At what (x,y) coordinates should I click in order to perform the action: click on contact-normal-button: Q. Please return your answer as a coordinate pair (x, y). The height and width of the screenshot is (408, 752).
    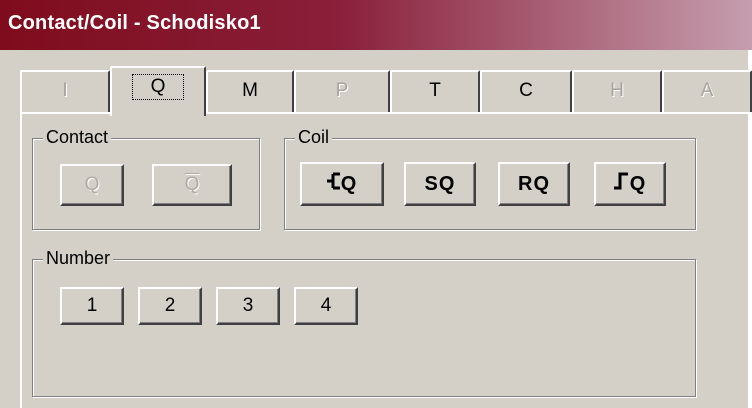
    Looking at the image, I should click on (92, 185).